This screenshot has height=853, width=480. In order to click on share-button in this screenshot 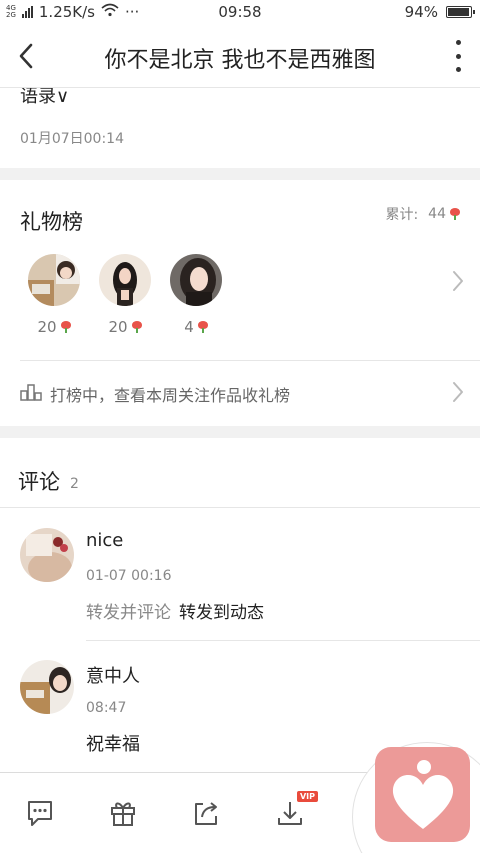, I will do `click(206, 813)`.